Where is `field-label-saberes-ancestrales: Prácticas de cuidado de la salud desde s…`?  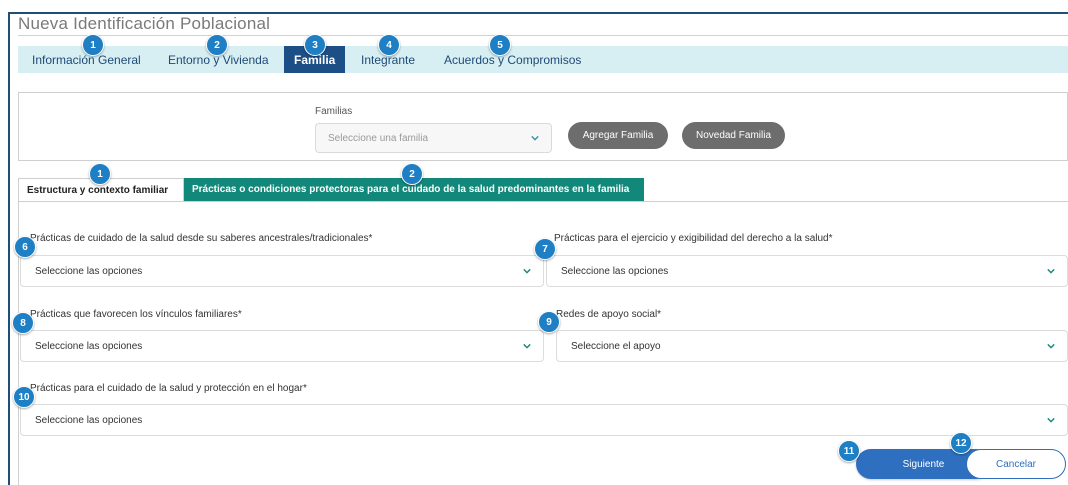
field-label-saberes-ancestrales: Prácticas de cuidado de la salud desde s… is located at coordinates (201, 238).